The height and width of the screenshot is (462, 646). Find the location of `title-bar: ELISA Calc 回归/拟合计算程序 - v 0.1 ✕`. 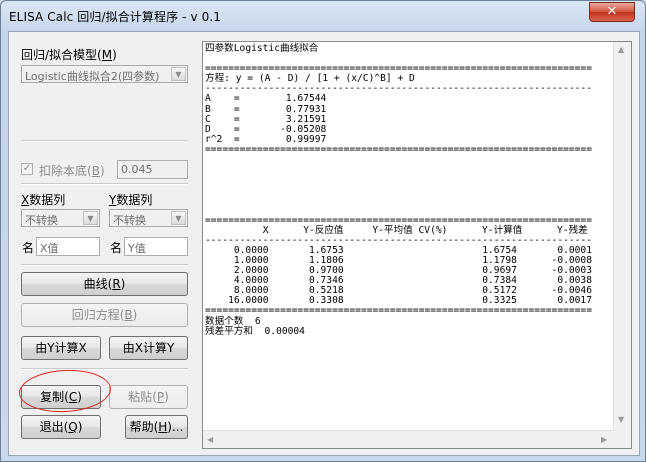

title-bar: ELISA Calc 回归/拟合计算程序 - v 0.1 ✕ is located at coordinates (323, 16).